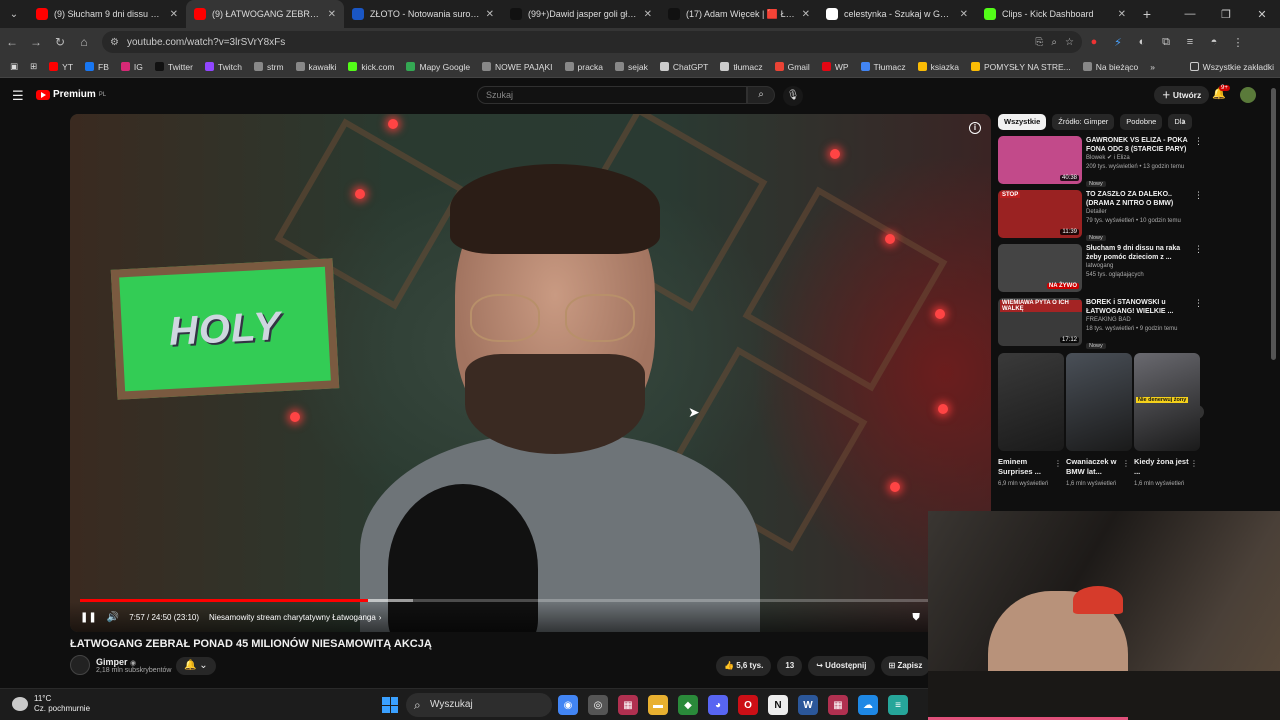  I want to click on menu-icon: ☰, so click(18, 96).